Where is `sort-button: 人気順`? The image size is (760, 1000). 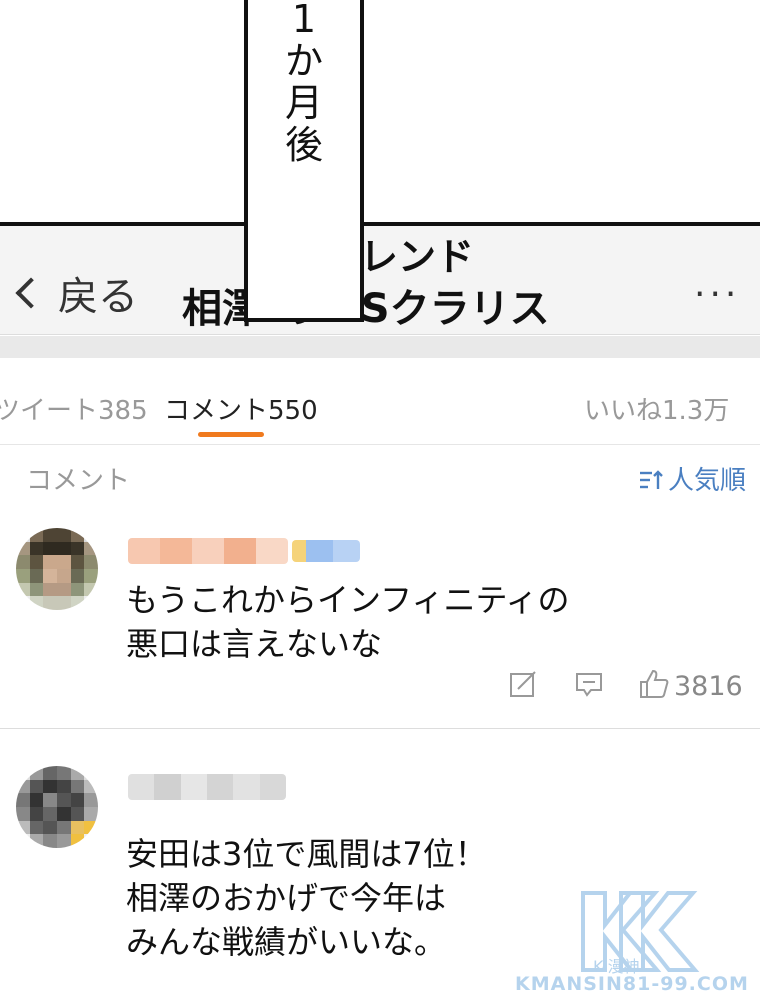
sort-button: 人気順 is located at coordinates (692, 478).